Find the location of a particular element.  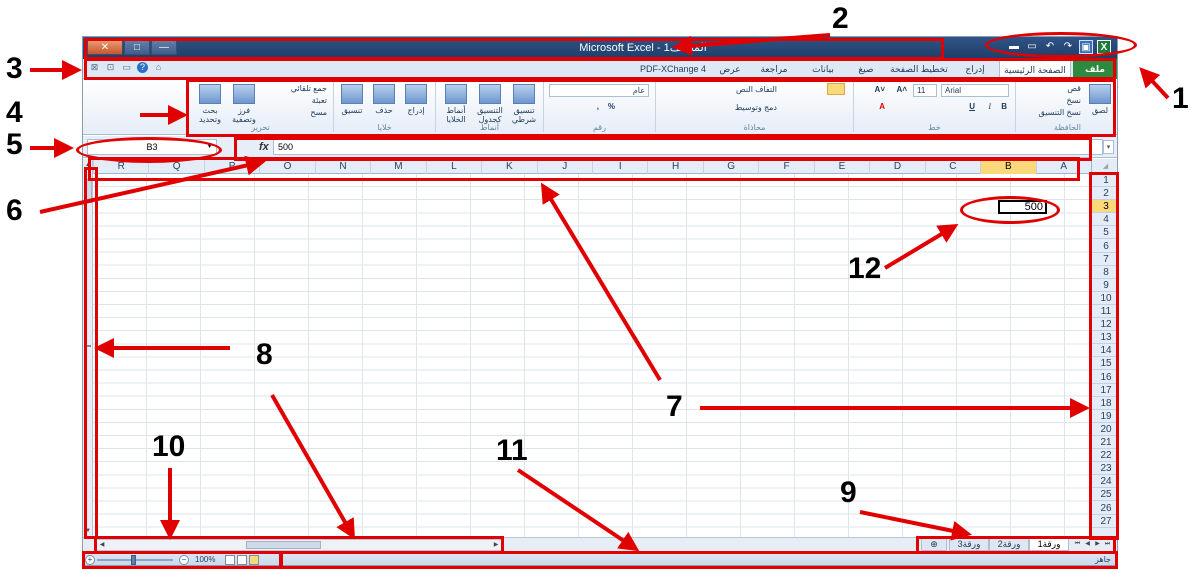

highlight-status-bar is located at coordinates (699, 560).